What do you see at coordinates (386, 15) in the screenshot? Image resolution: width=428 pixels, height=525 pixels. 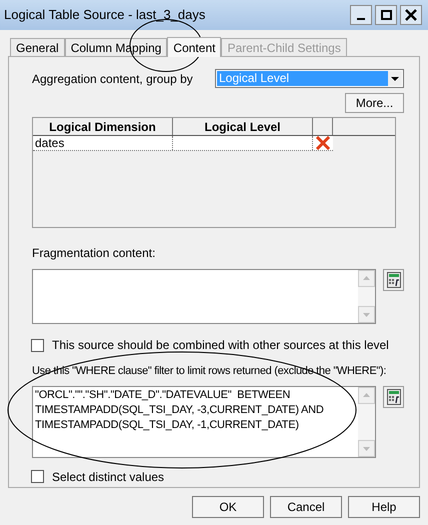 I see `maximize-button` at bounding box center [386, 15].